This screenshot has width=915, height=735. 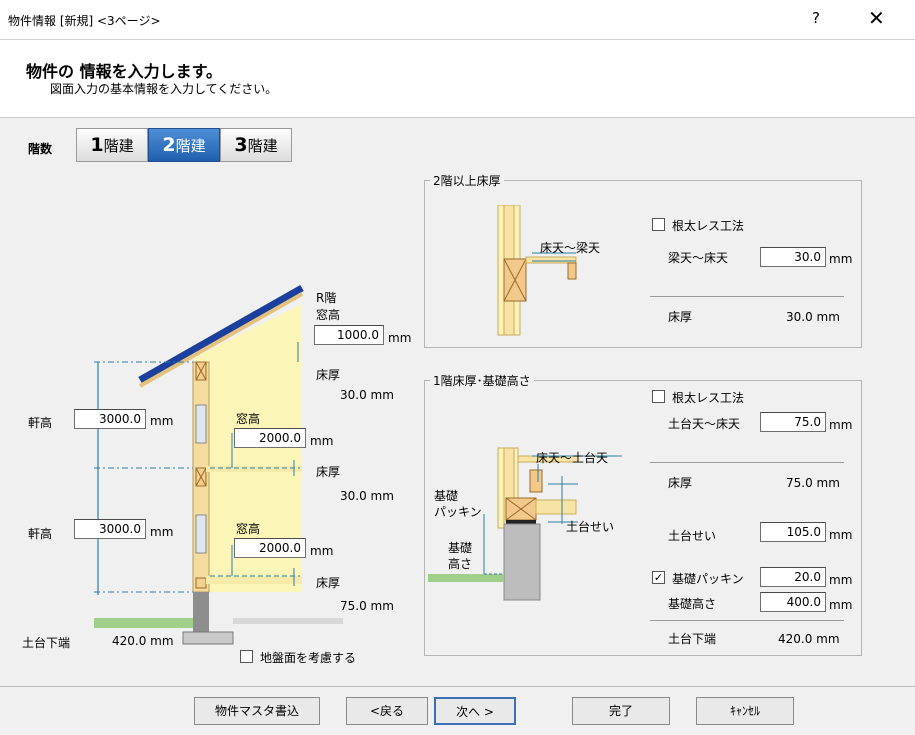 I want to click on upper-floor-group-title: 2階以上床厚, so click(x=467, y=180).